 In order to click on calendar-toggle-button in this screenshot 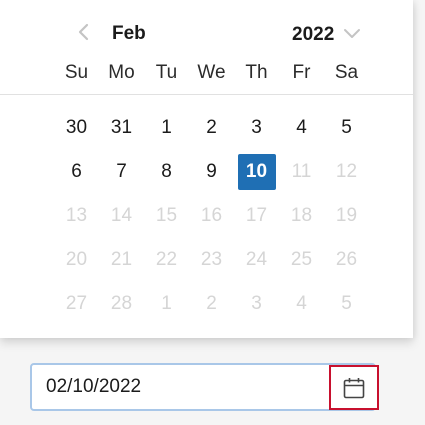, I will do `click(354, 387)`.